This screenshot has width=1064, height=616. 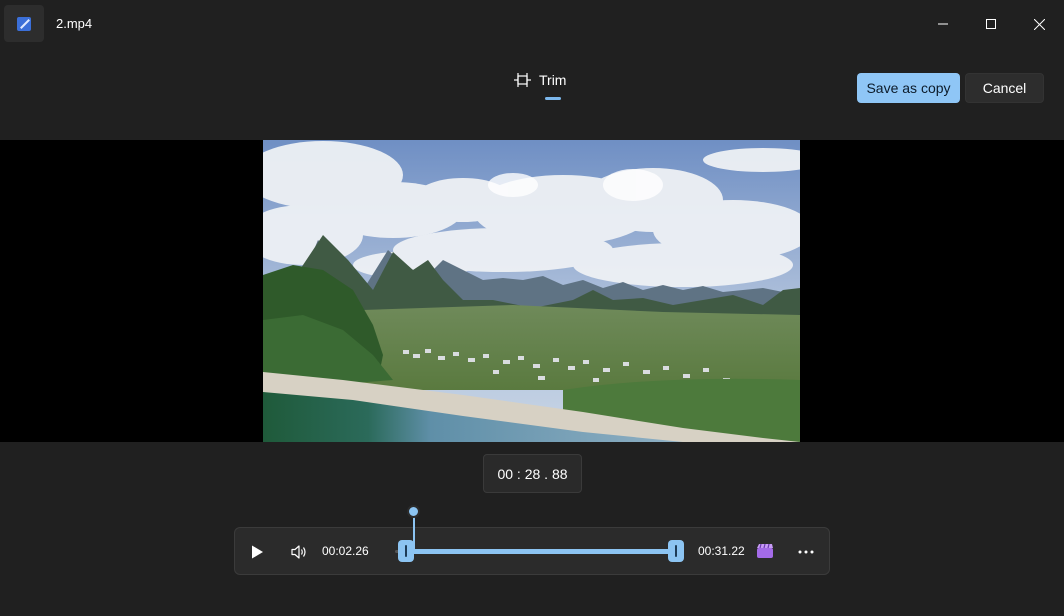 I want to click on save-as-copy-button: Save as copy, so click(x=908, y=88).